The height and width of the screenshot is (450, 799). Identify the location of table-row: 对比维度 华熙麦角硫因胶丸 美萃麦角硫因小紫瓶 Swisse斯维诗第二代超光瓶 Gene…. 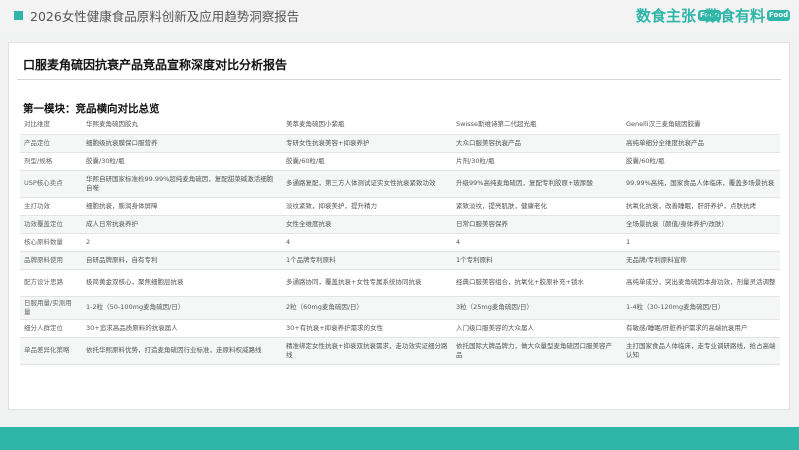
(400, 125).